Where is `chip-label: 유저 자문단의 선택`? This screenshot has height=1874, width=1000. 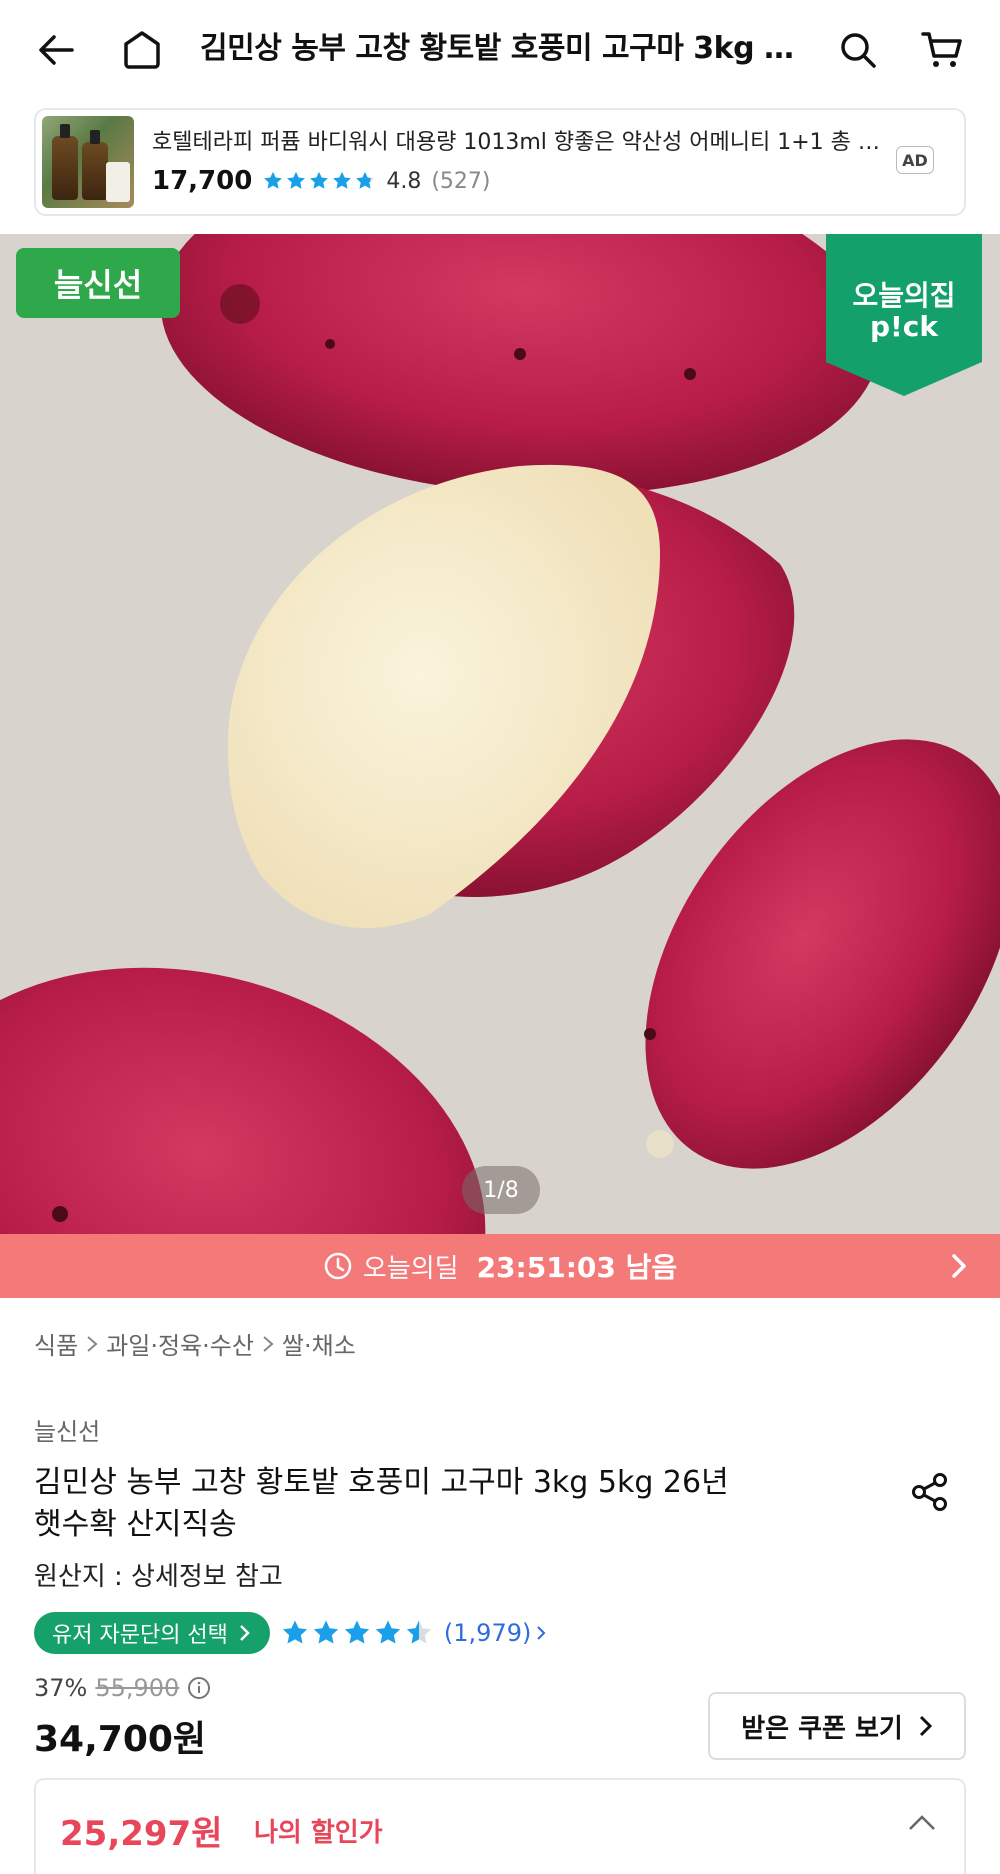
chip-label: 유저 자문단의 선택 is located at coordinates (140, 1635).